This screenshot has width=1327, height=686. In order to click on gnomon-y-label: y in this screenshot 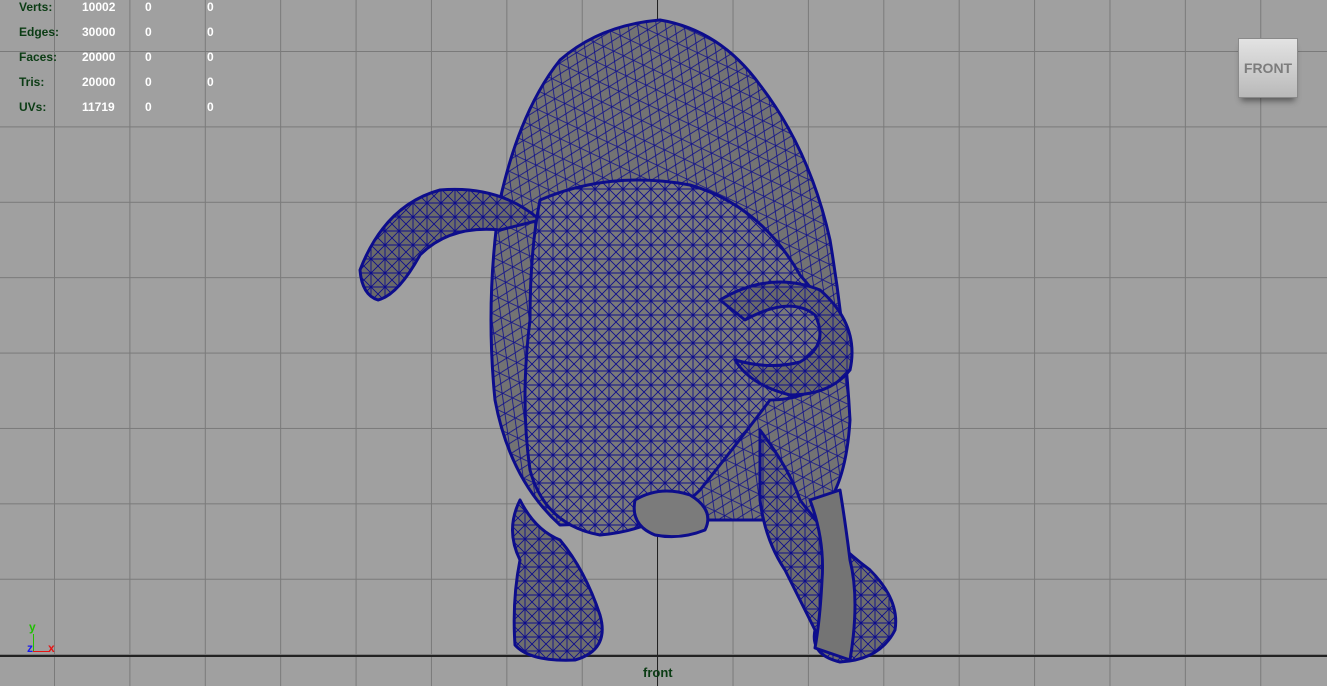, I will do `click(32, 627)`.